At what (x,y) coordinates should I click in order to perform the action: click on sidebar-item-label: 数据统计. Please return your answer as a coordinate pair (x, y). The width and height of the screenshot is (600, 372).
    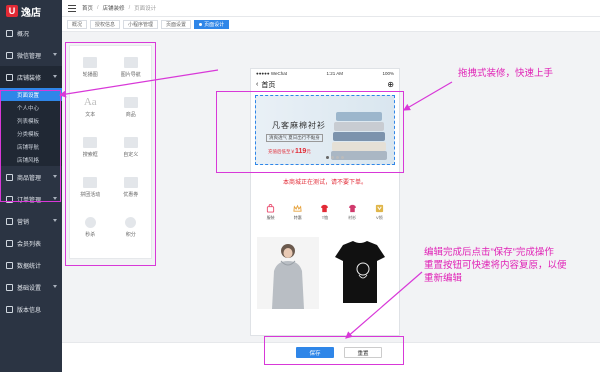
    Looking at the image, I should click on (29, 266).